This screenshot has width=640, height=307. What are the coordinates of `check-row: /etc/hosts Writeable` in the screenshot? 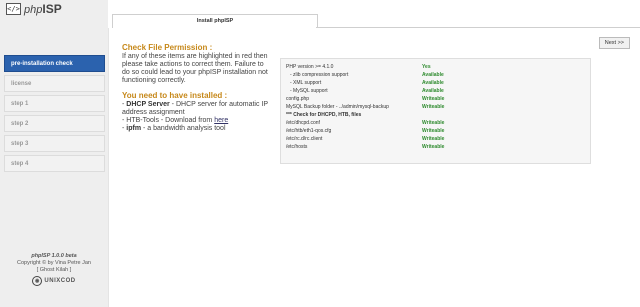 It's located at (365, 147).